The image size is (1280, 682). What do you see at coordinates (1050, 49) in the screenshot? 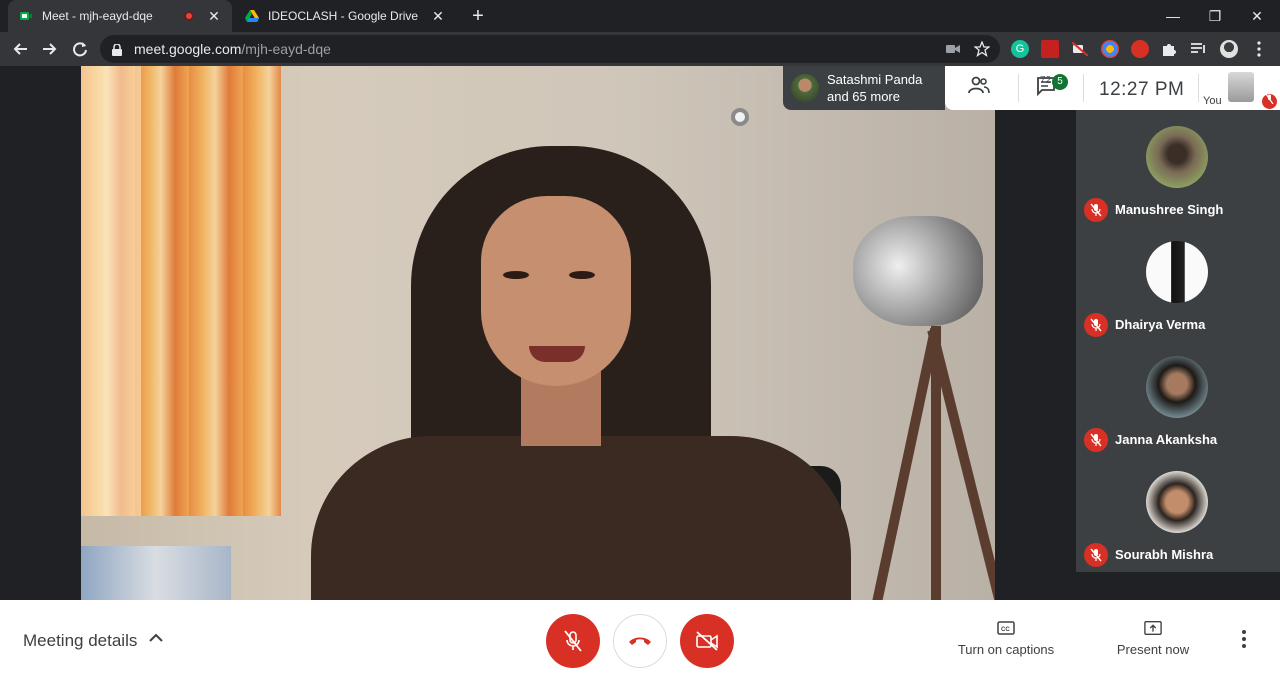
I see `extension-red-book-icon` at bounding box center [1050, 49].